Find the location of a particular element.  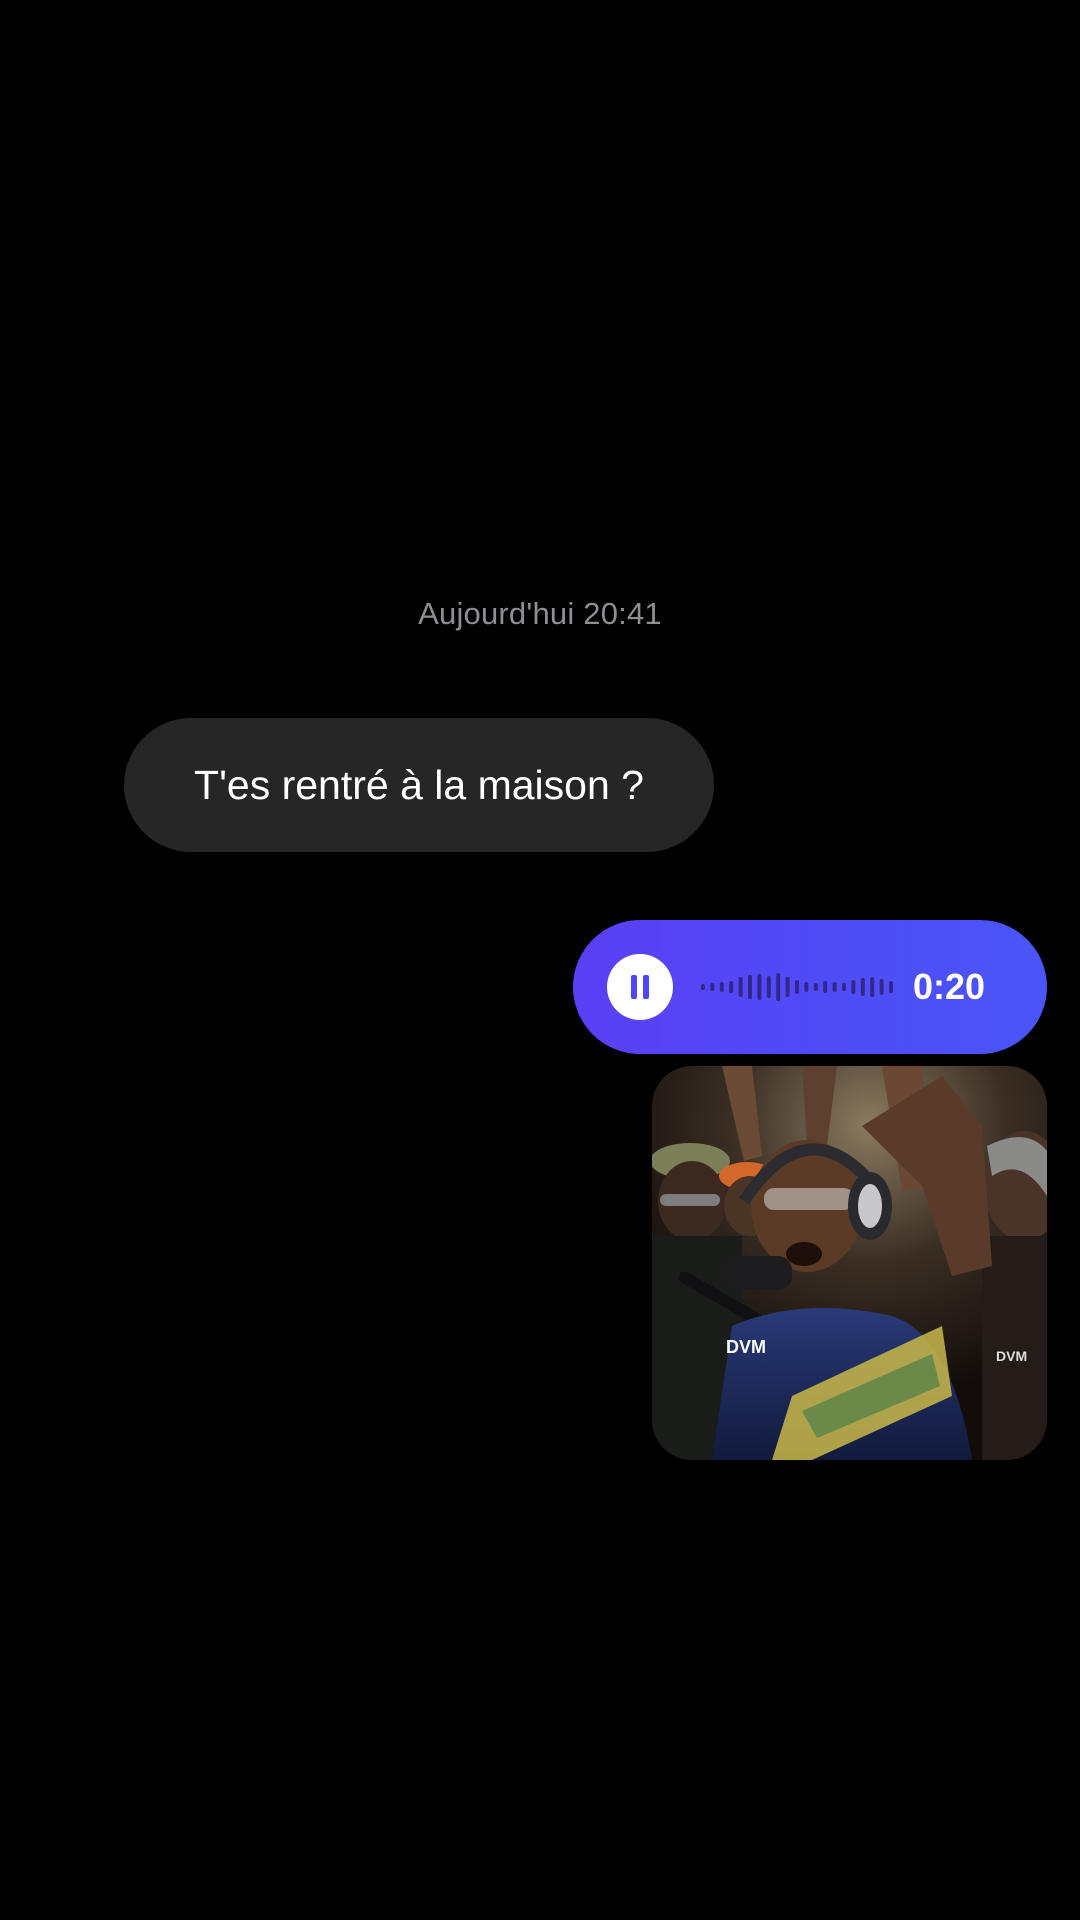

media-thumbnail: DVM DVM is located at coordinates (849, 1263).